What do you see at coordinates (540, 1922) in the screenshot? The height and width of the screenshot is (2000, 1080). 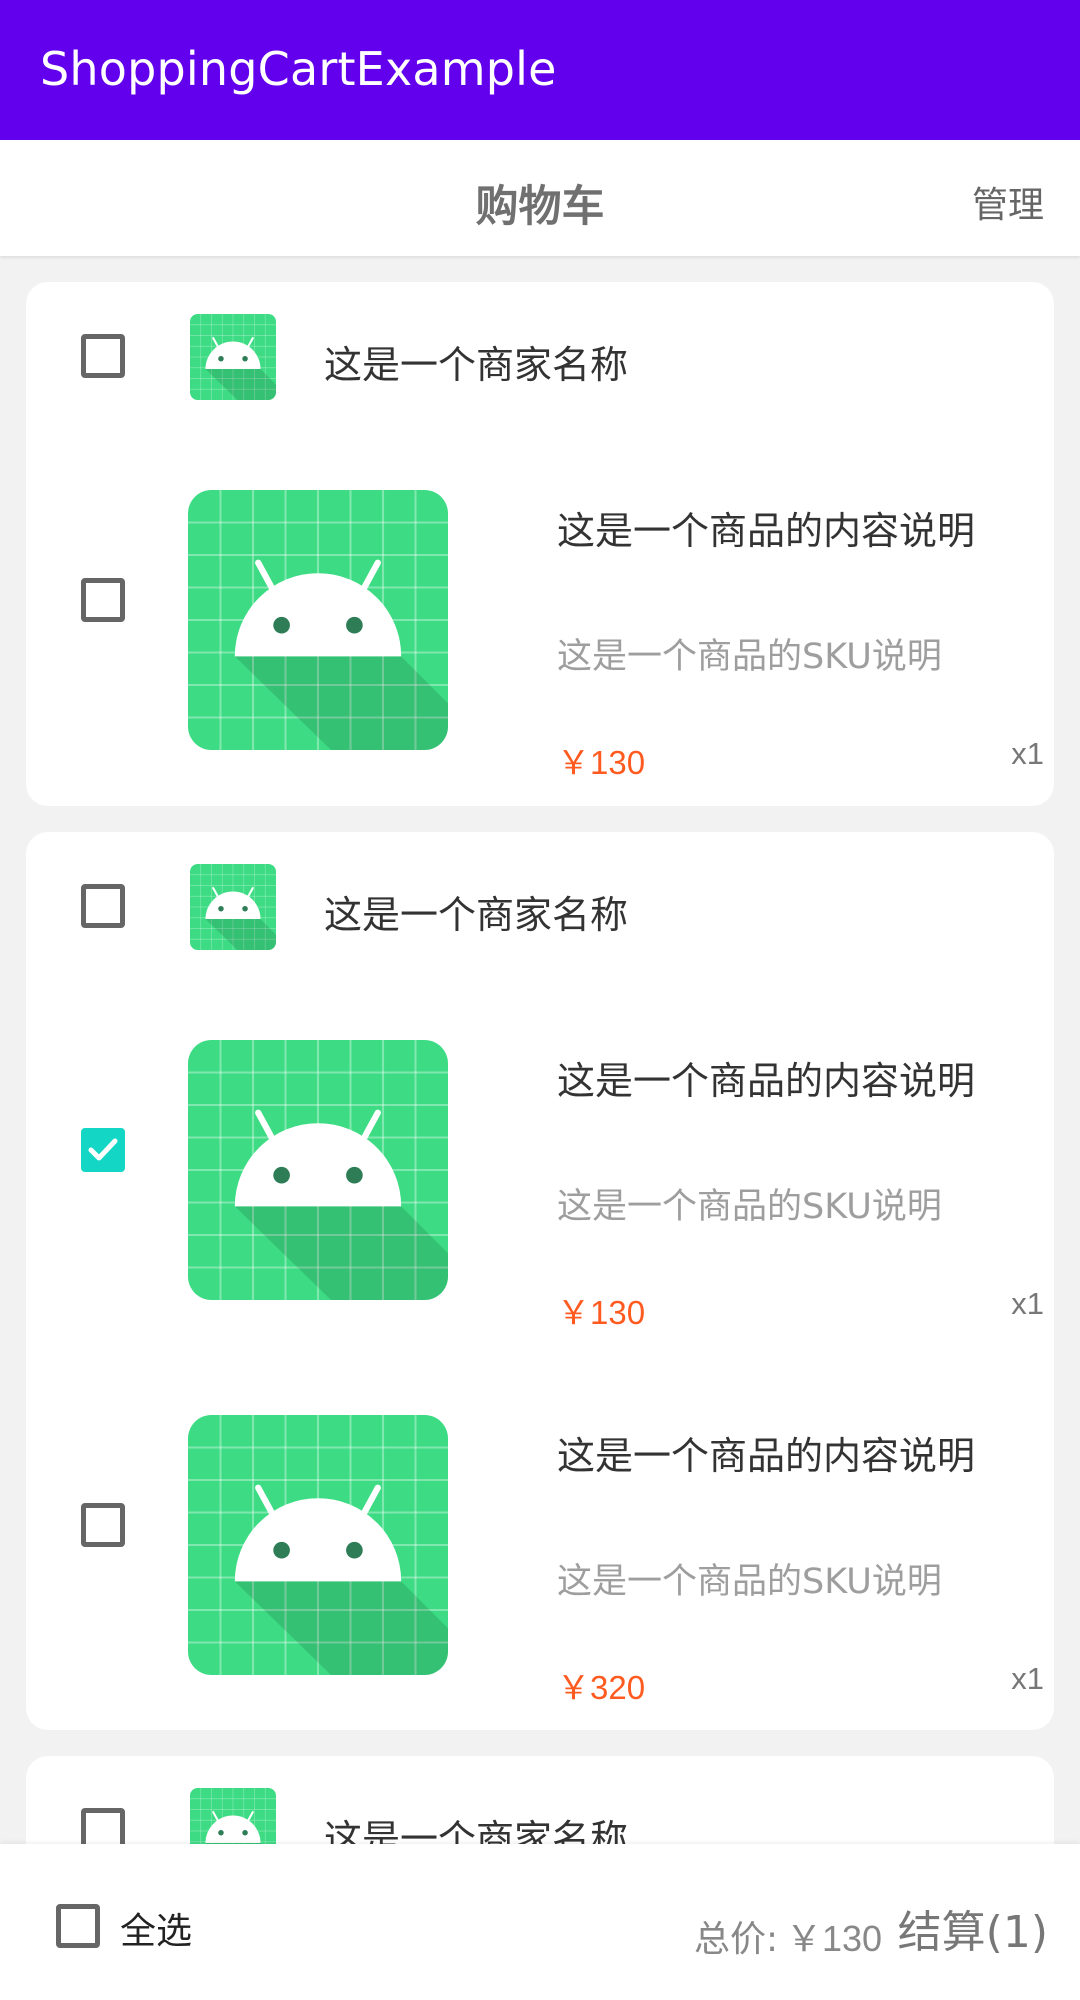 I see `checkout-bar: 全选 总价: ￥130 结算(1)` at bounding box center [540, 1922].